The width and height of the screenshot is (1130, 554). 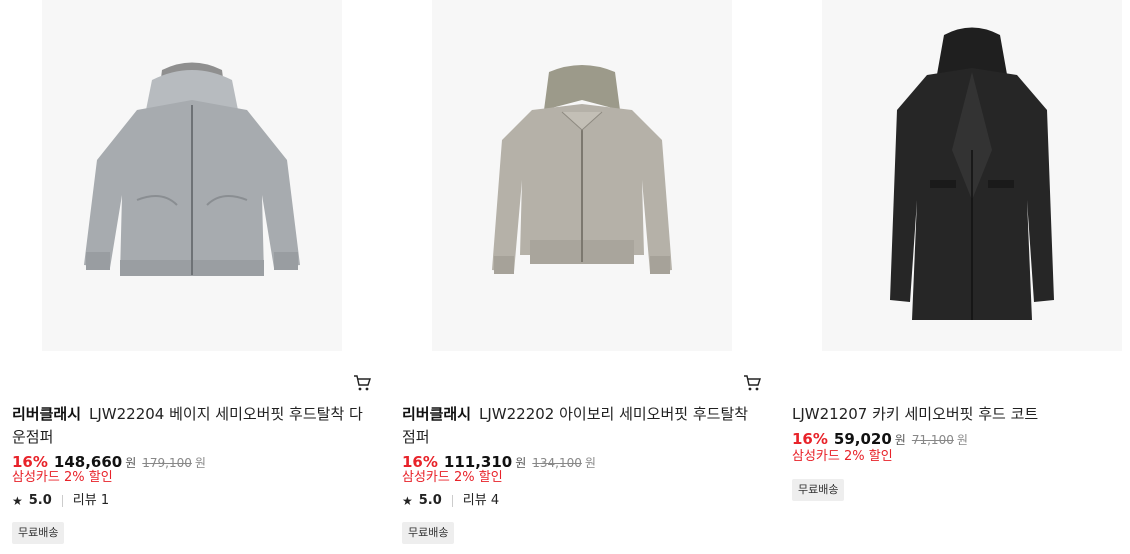 I want to click on rating-row: ★ 5.0 리뷰 1, so click(x=60, y=501).